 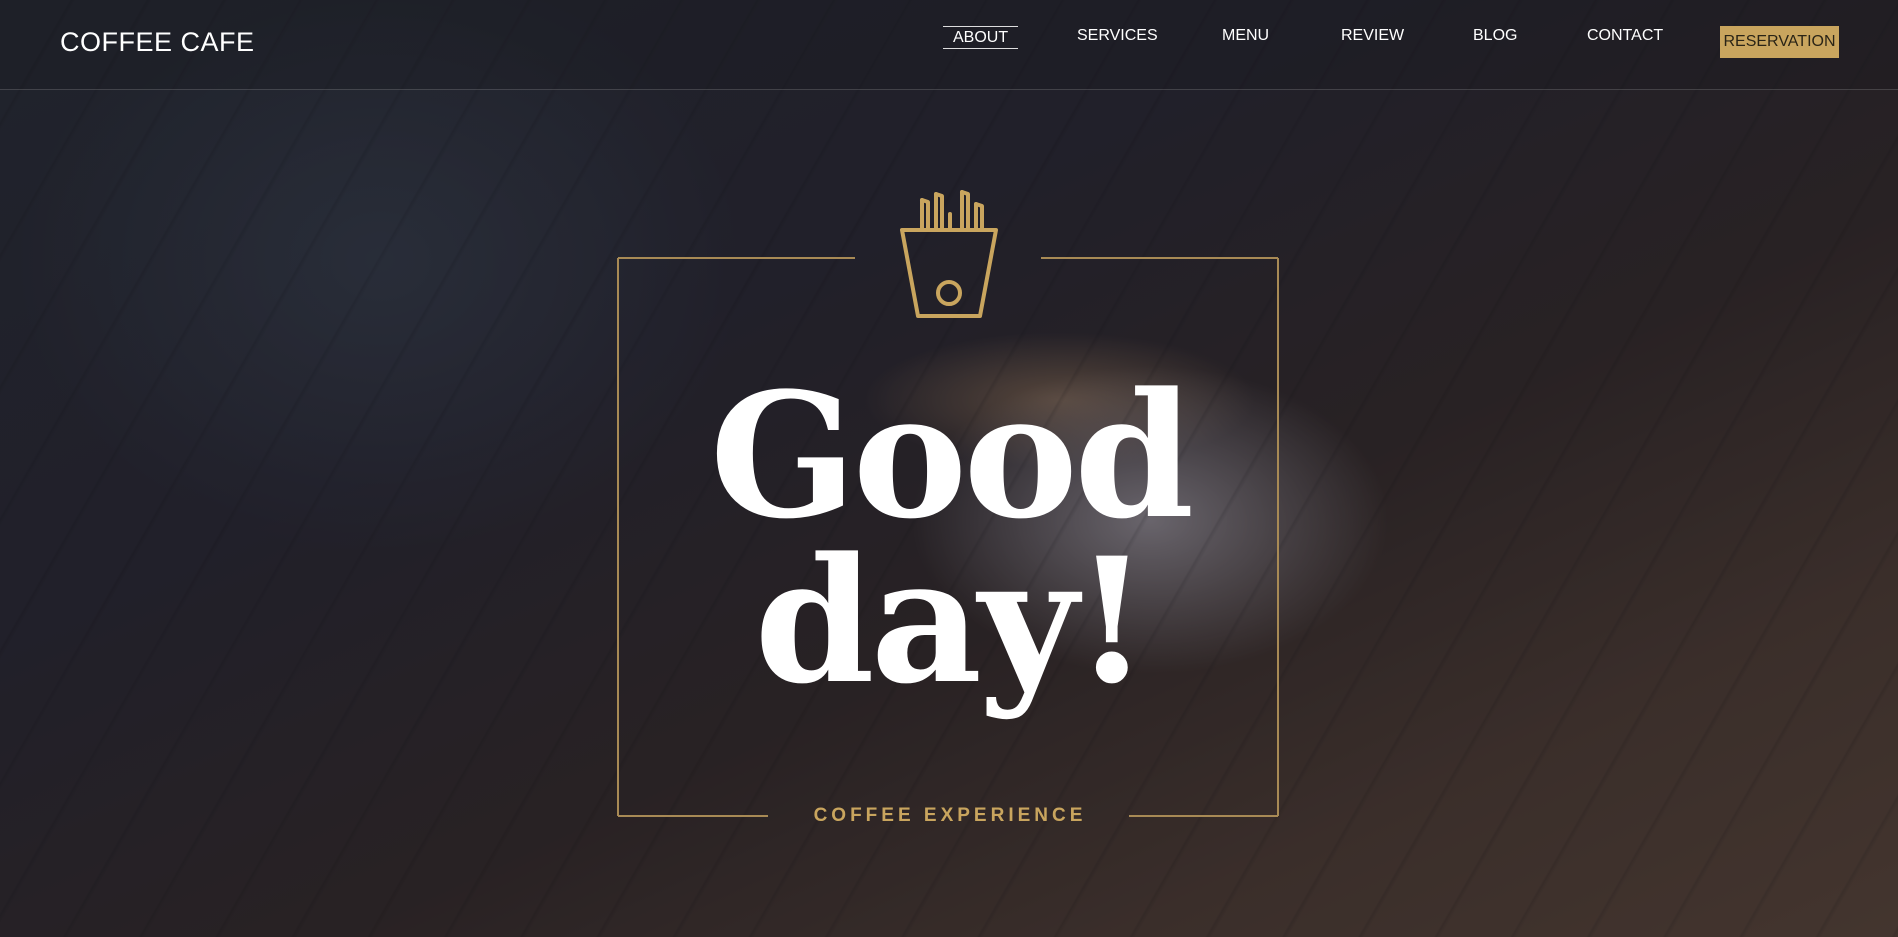 What do you see at coordinates (952, 455) in the screenshot?
I see `headline-line-1: Good` at bounding box center [952, 455].